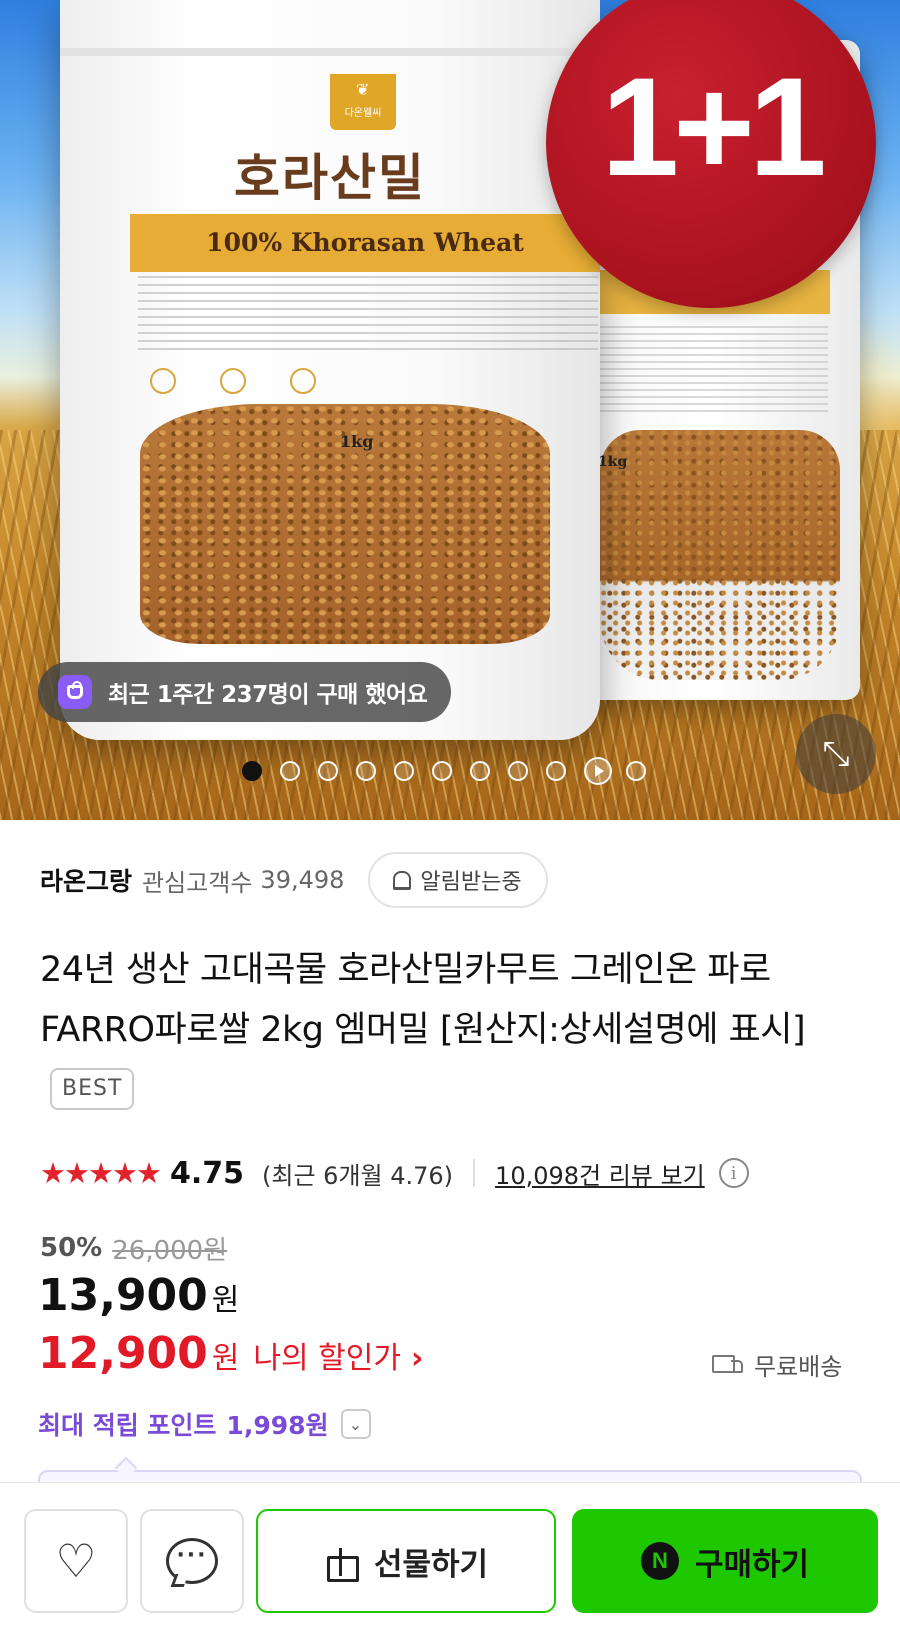 The width and height of the screenshot is (900, 1634). Describe the element at coordinates (401, 880) in the screenshot. I see `bell-icon` at that location.